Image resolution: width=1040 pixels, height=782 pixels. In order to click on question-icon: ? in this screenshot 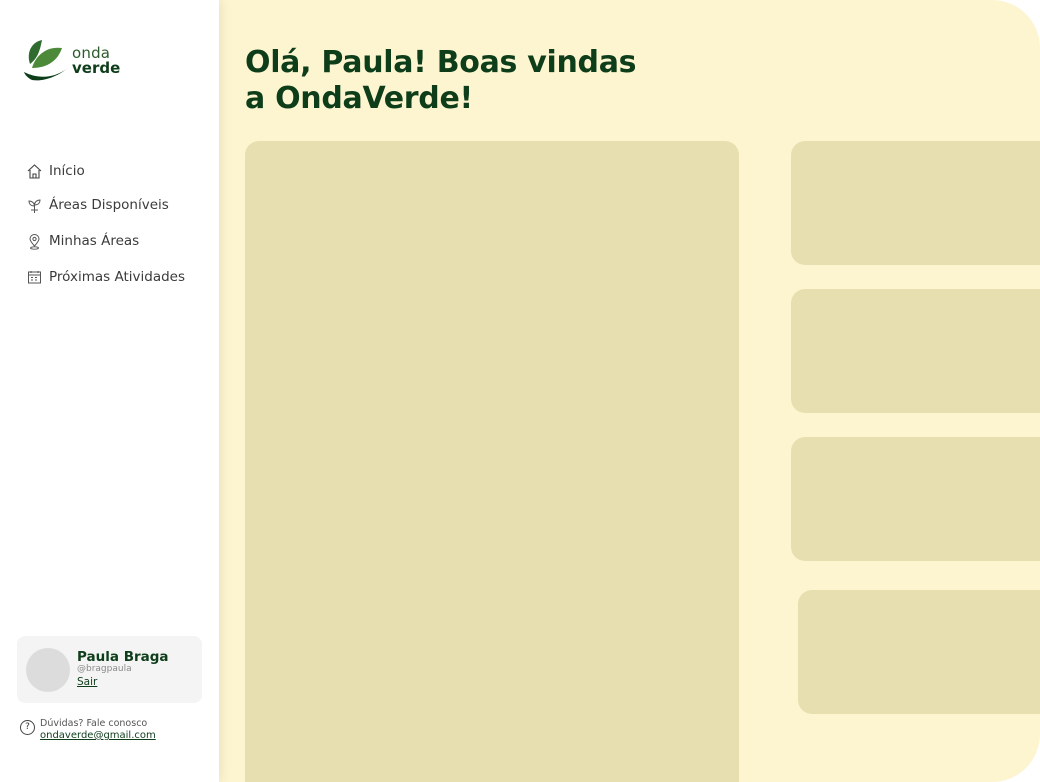, I will do `click(27, 727)`.